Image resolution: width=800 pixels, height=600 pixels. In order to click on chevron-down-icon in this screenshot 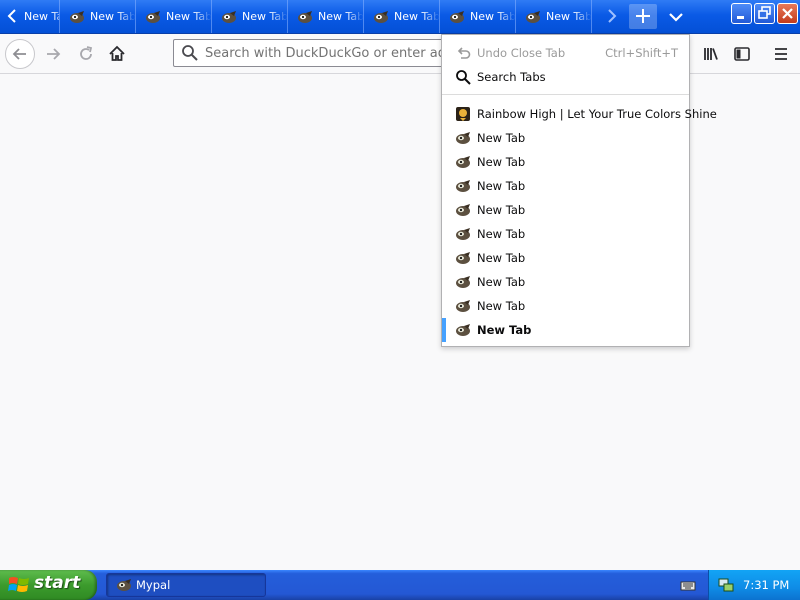, I will do `click(676, 17)`.